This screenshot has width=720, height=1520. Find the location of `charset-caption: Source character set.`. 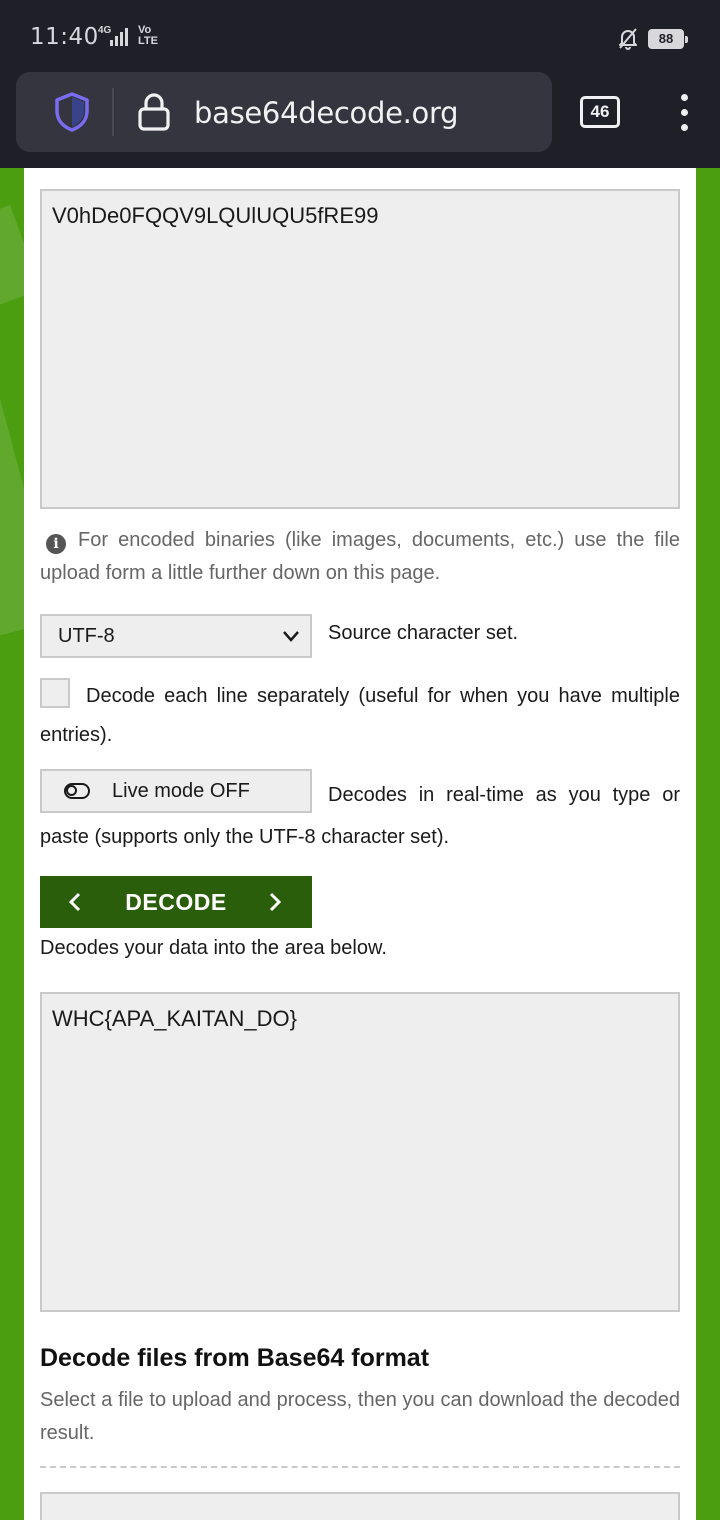

charset-caption: Source character set. is located at coordinates (423, 633).